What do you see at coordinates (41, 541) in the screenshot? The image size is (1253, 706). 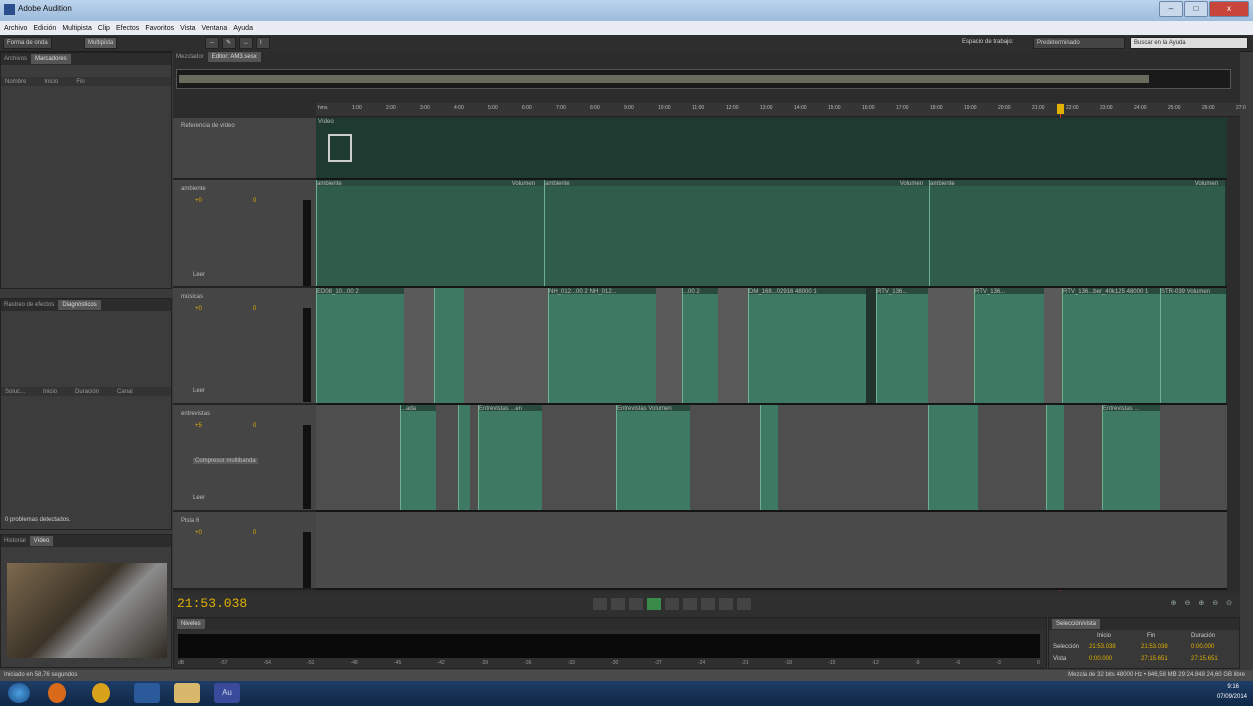 I see `tab-video: Vídeo` at bounding box center [41, 541].